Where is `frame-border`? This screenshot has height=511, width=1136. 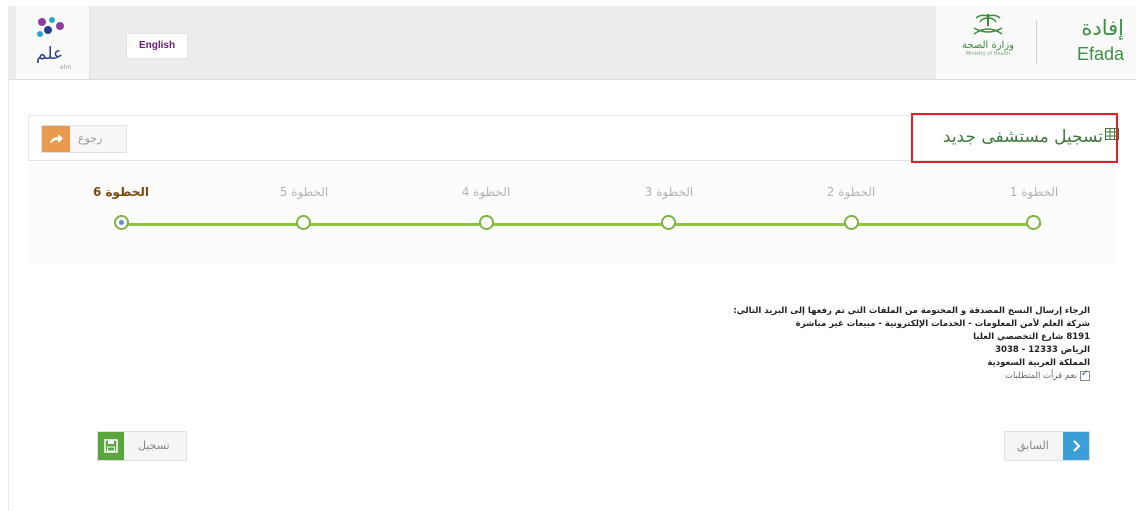 frame-border is located at coordinates (8, 295).